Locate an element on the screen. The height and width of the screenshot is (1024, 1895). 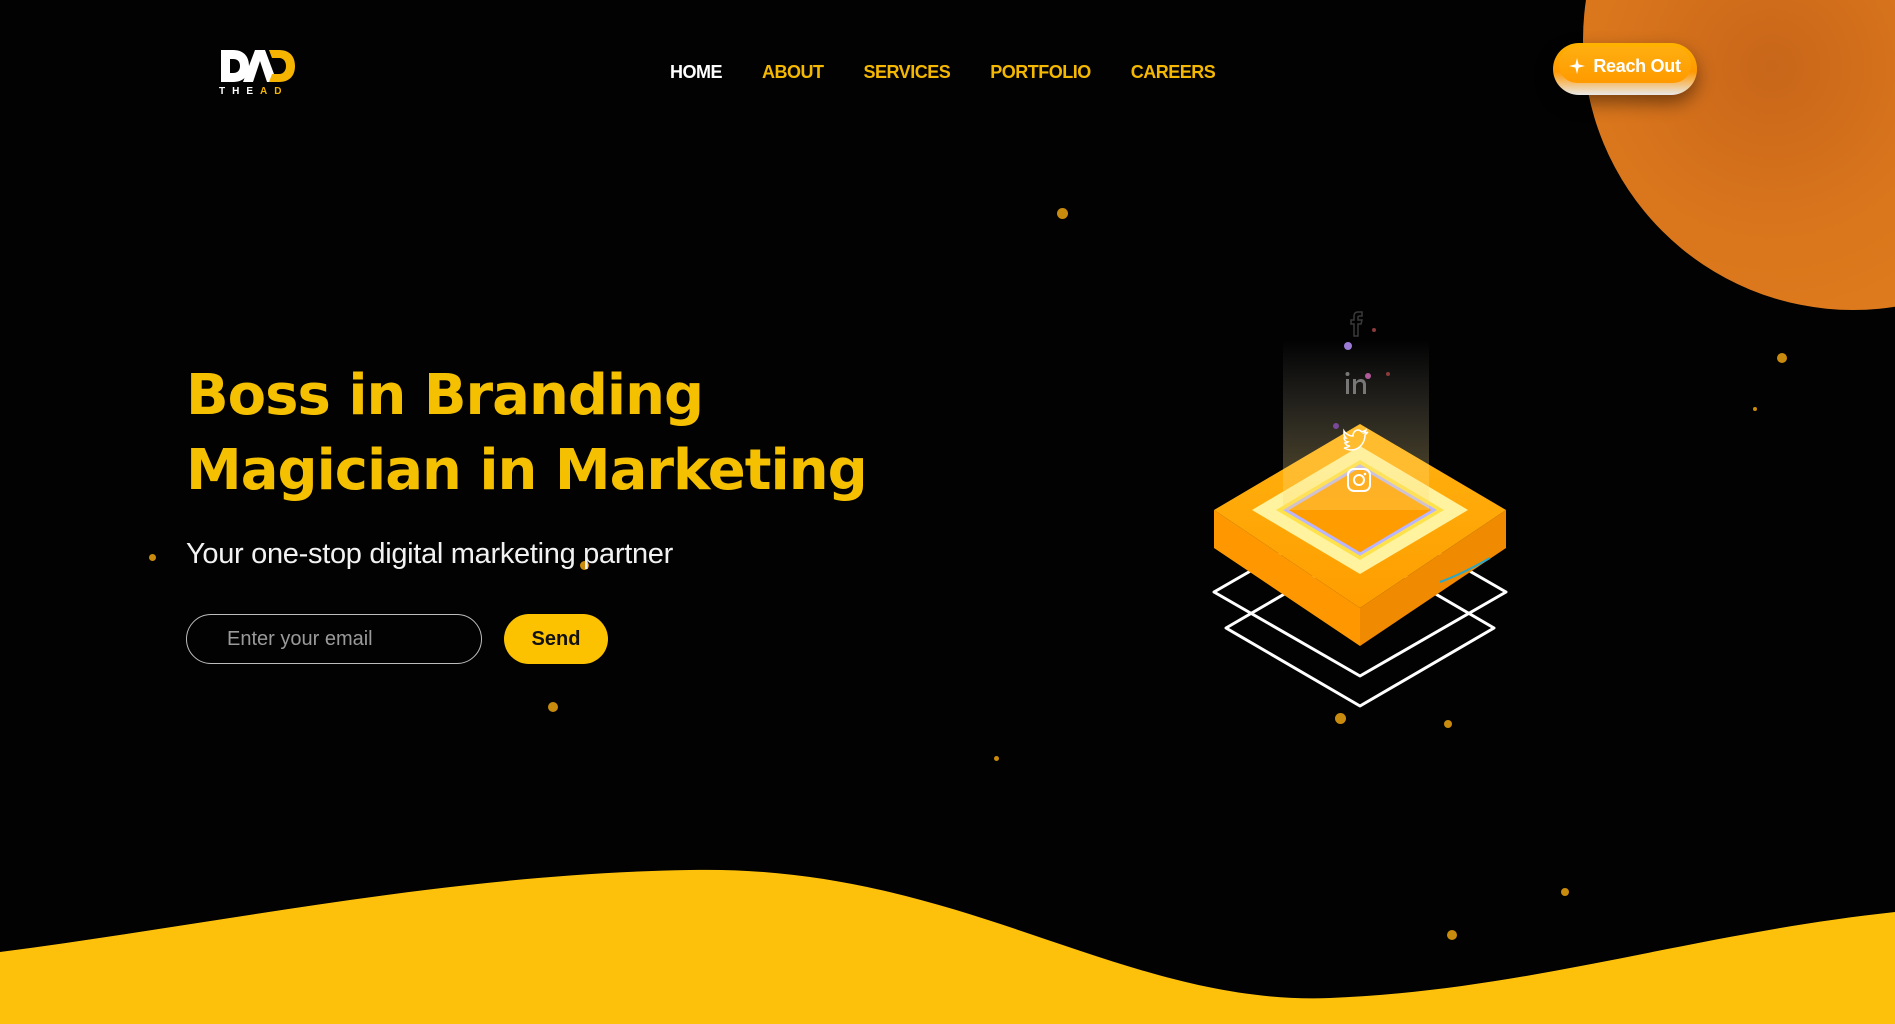
hero-subtitle: Your one-stop digital marketing partner is located at coordinates (429, 554).